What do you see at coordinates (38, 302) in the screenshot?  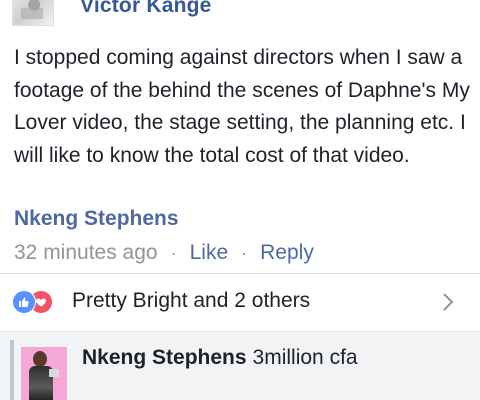 I see `reaction-icons` at bounding box center [38, 302].